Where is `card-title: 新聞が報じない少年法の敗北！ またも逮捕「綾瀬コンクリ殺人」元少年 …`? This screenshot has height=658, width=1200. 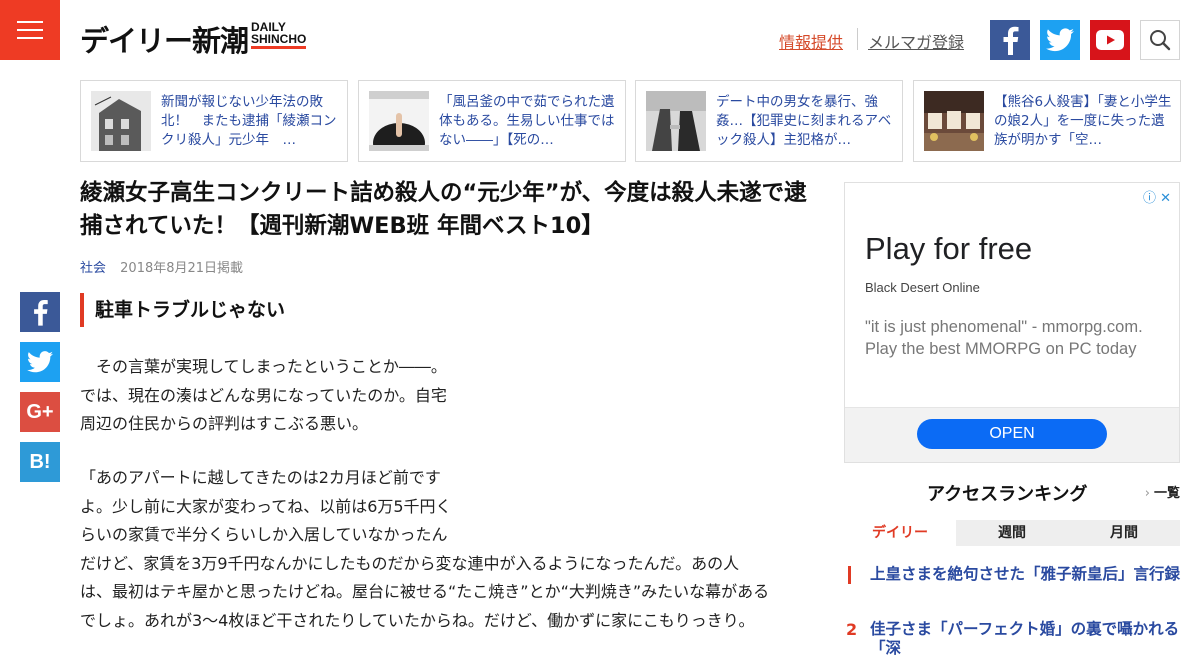 card-title: 新聞が報じない少年法の敗北！ またも逮捕「綾瀬コンクリ殺人」元少年 … is located at coordinates (249, 121).